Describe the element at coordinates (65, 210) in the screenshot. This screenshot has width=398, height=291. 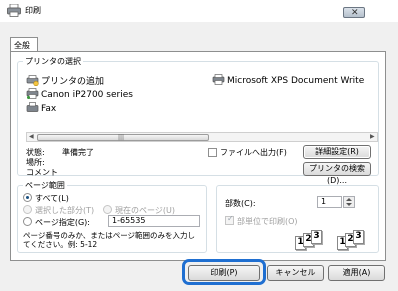
I see `range-selection-label: 選択した部分(T)` at that location.